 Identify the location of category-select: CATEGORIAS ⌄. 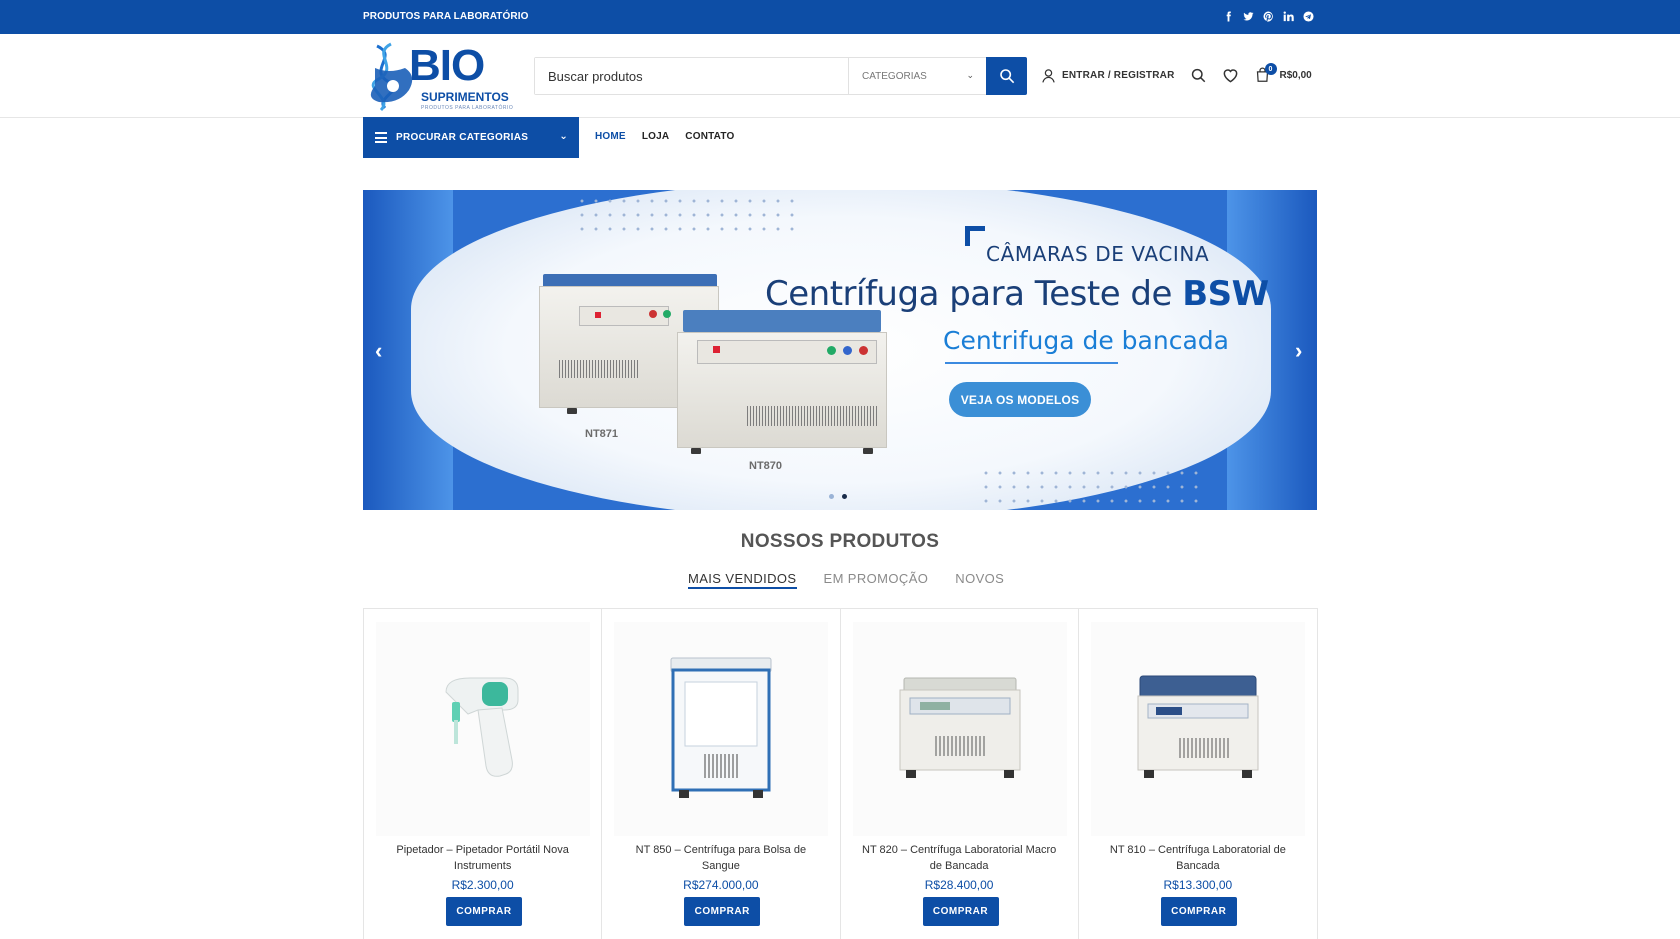
(917, 76).